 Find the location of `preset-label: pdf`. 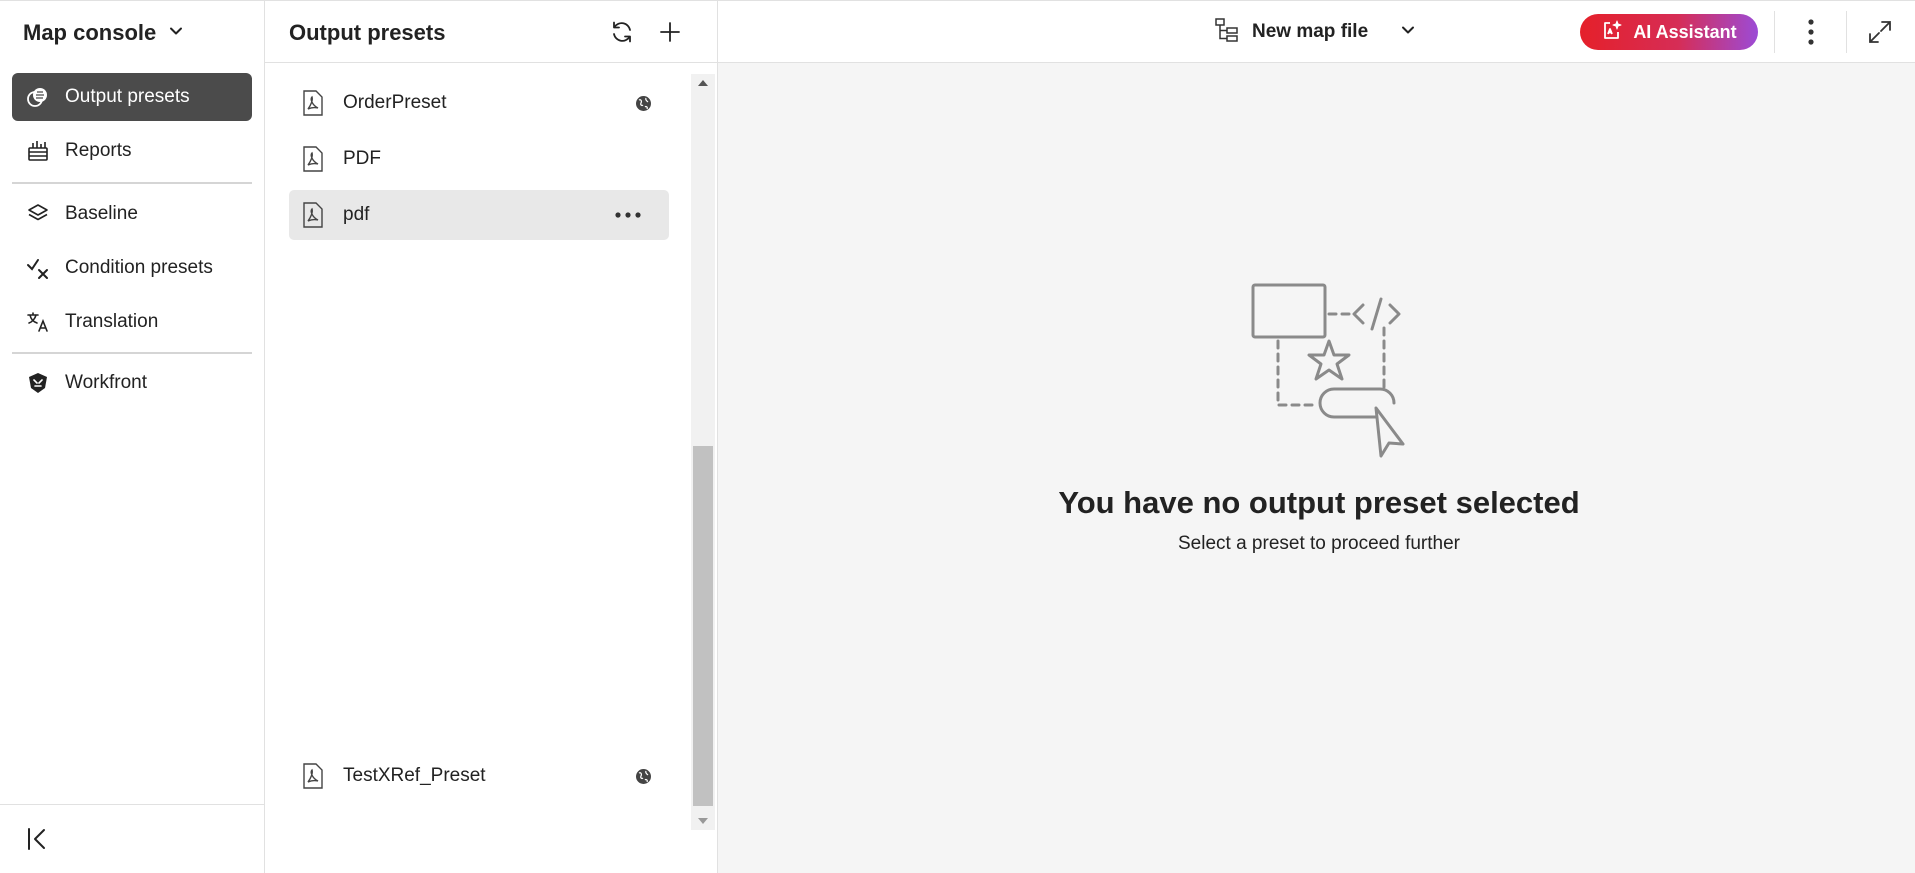

preset-label: pdf is located at coordinates (356, 214).